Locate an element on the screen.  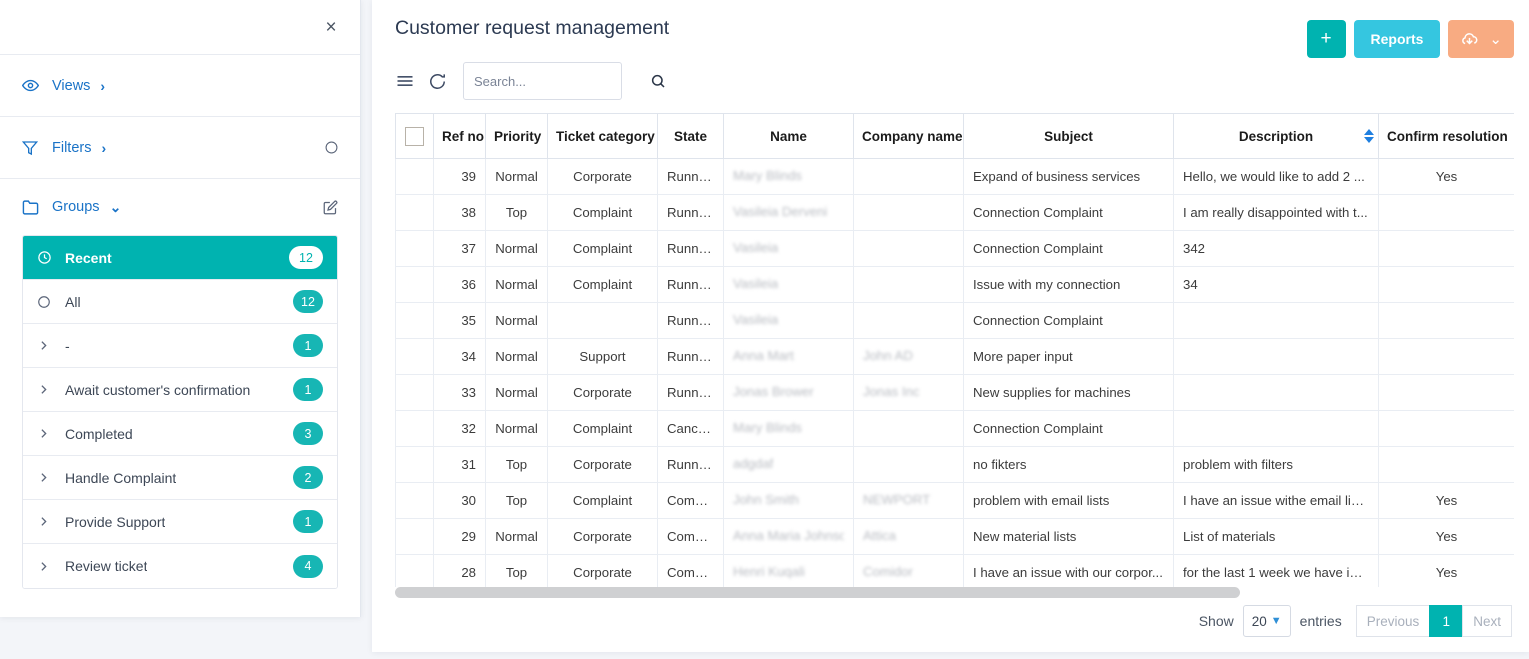
th-select-all is located at coordinates (414, 136).